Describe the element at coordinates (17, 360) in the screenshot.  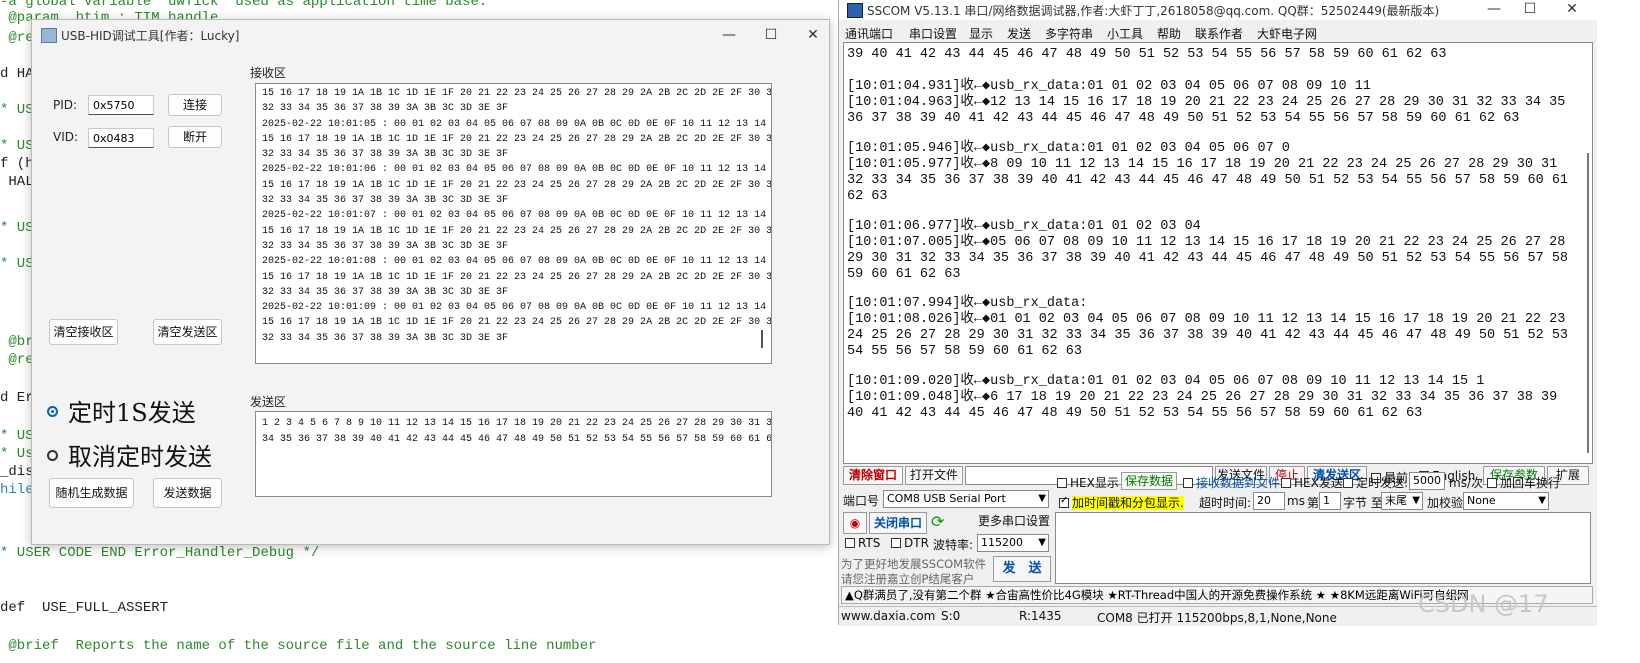
I see `code-line: @re` at that location.